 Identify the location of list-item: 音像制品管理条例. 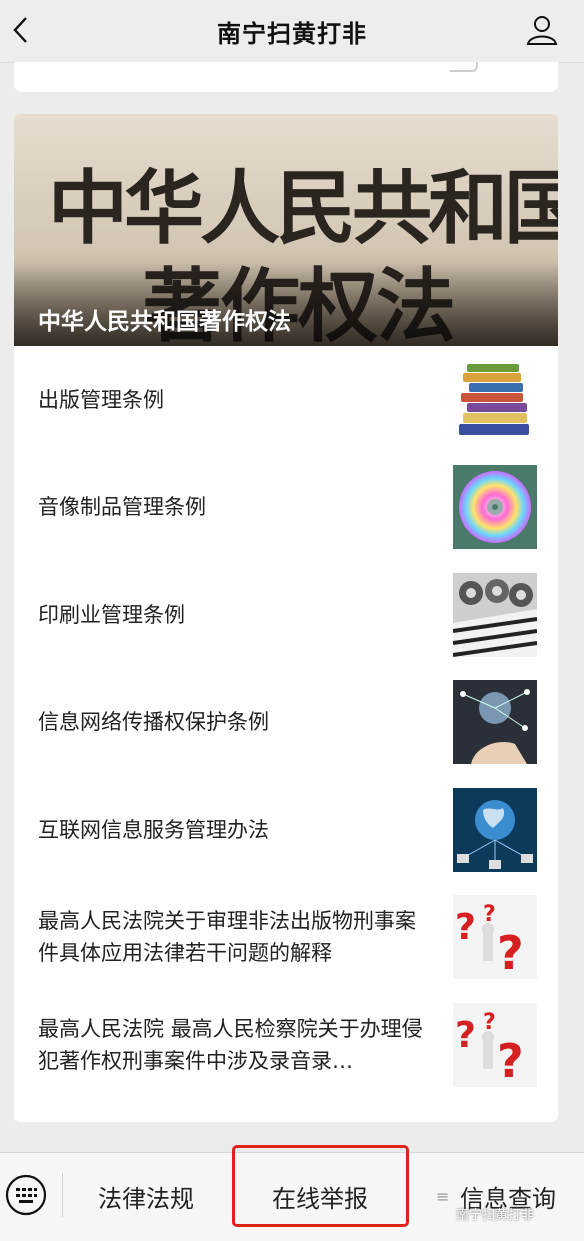
(286, 508).